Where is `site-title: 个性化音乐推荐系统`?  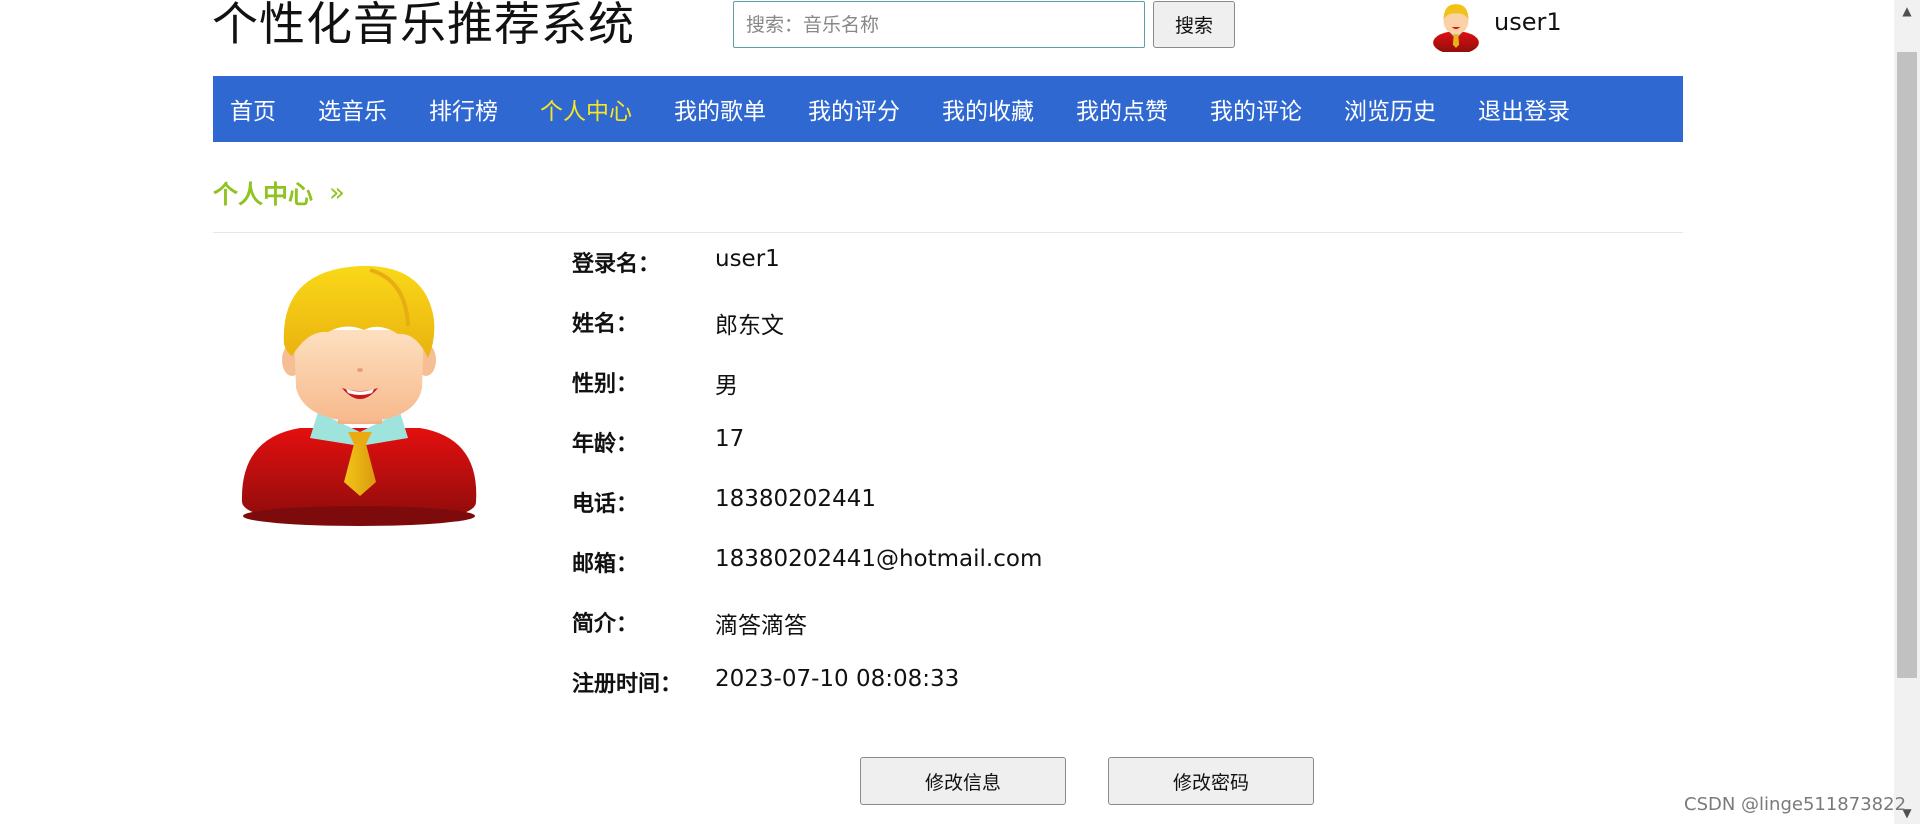 site-title: 个性化音乐推荐系统 is located at coordinates (423, 25).